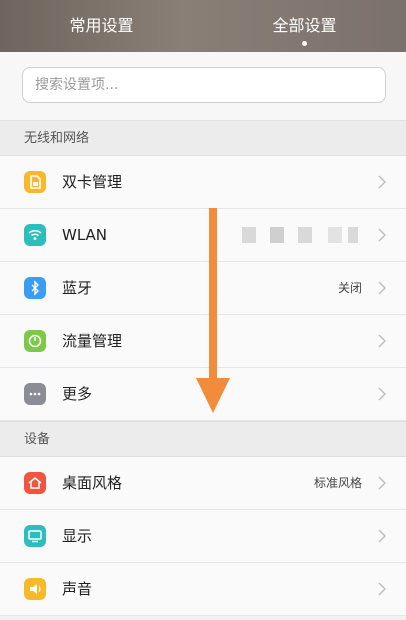 This screenshot has width=406, height=620. I want to click on more-icon, so click(35, 394).